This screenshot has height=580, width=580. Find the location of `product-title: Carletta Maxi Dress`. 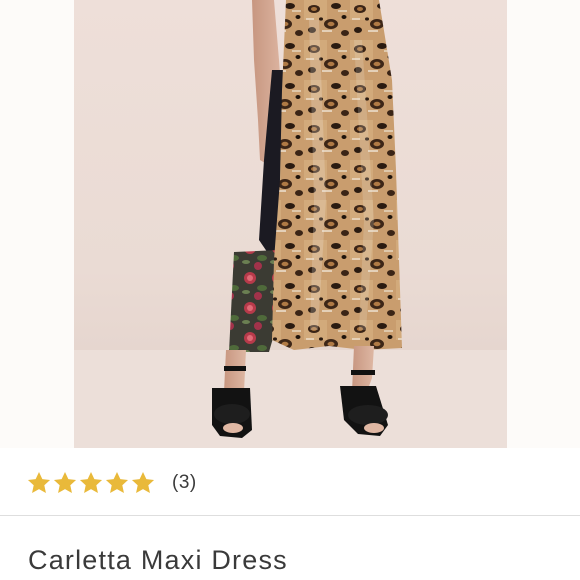

product-title: Carletta Maxi Dress is located at coordinates (158, 560).